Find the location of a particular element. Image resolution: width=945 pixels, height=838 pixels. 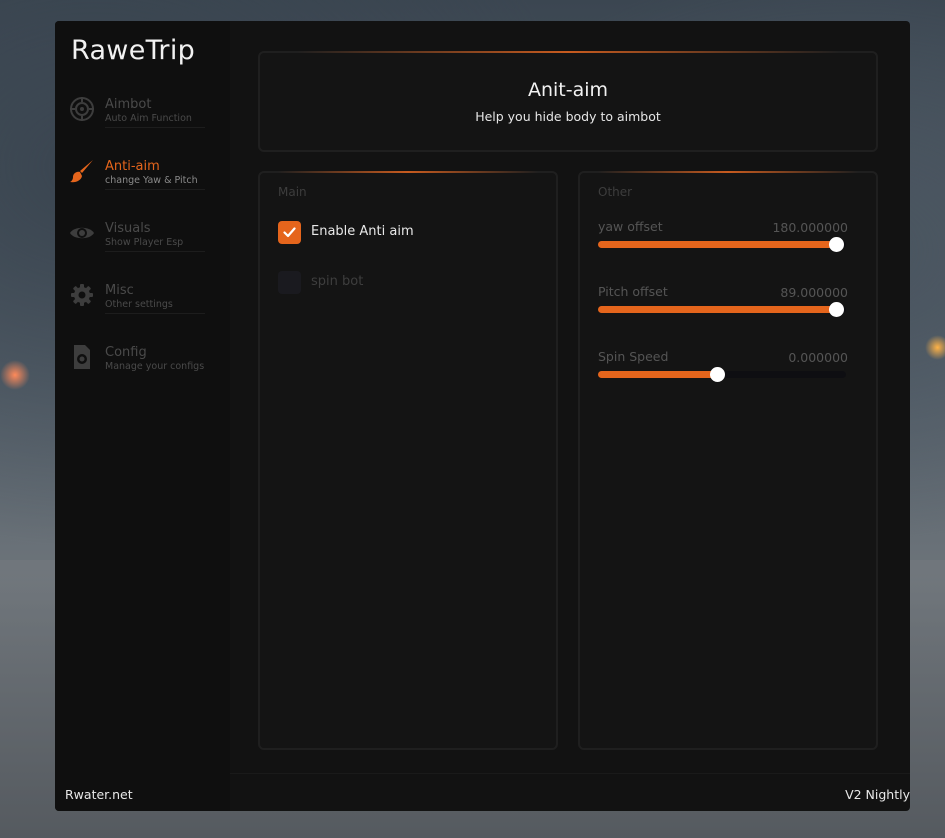

yaw-offset-slider: yaw offset 180.000000 is located at coordinates (723, 239).